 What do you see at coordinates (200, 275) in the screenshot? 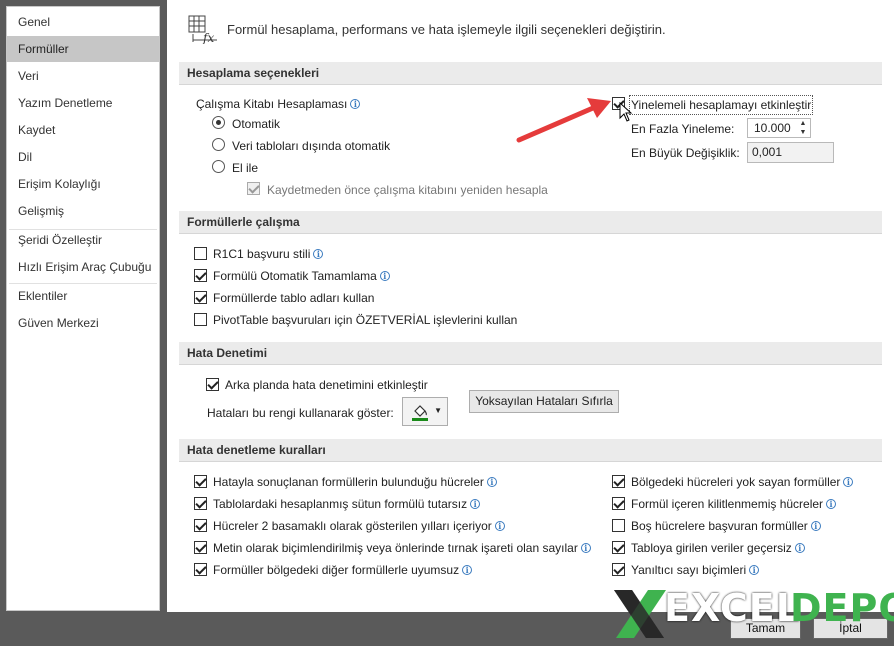
I see `formula-autocomplete-checkbox` at bounding box center [200, 275].